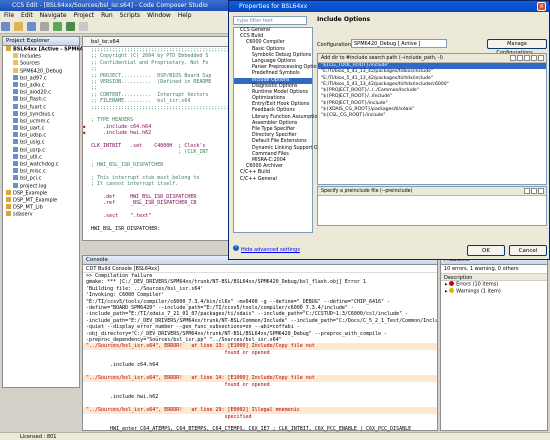 The height and width of the screenshot is (440, 550). Describe the element at coordinates (236, 248) in the screenshot. I see `help-icon: ?` at that location.